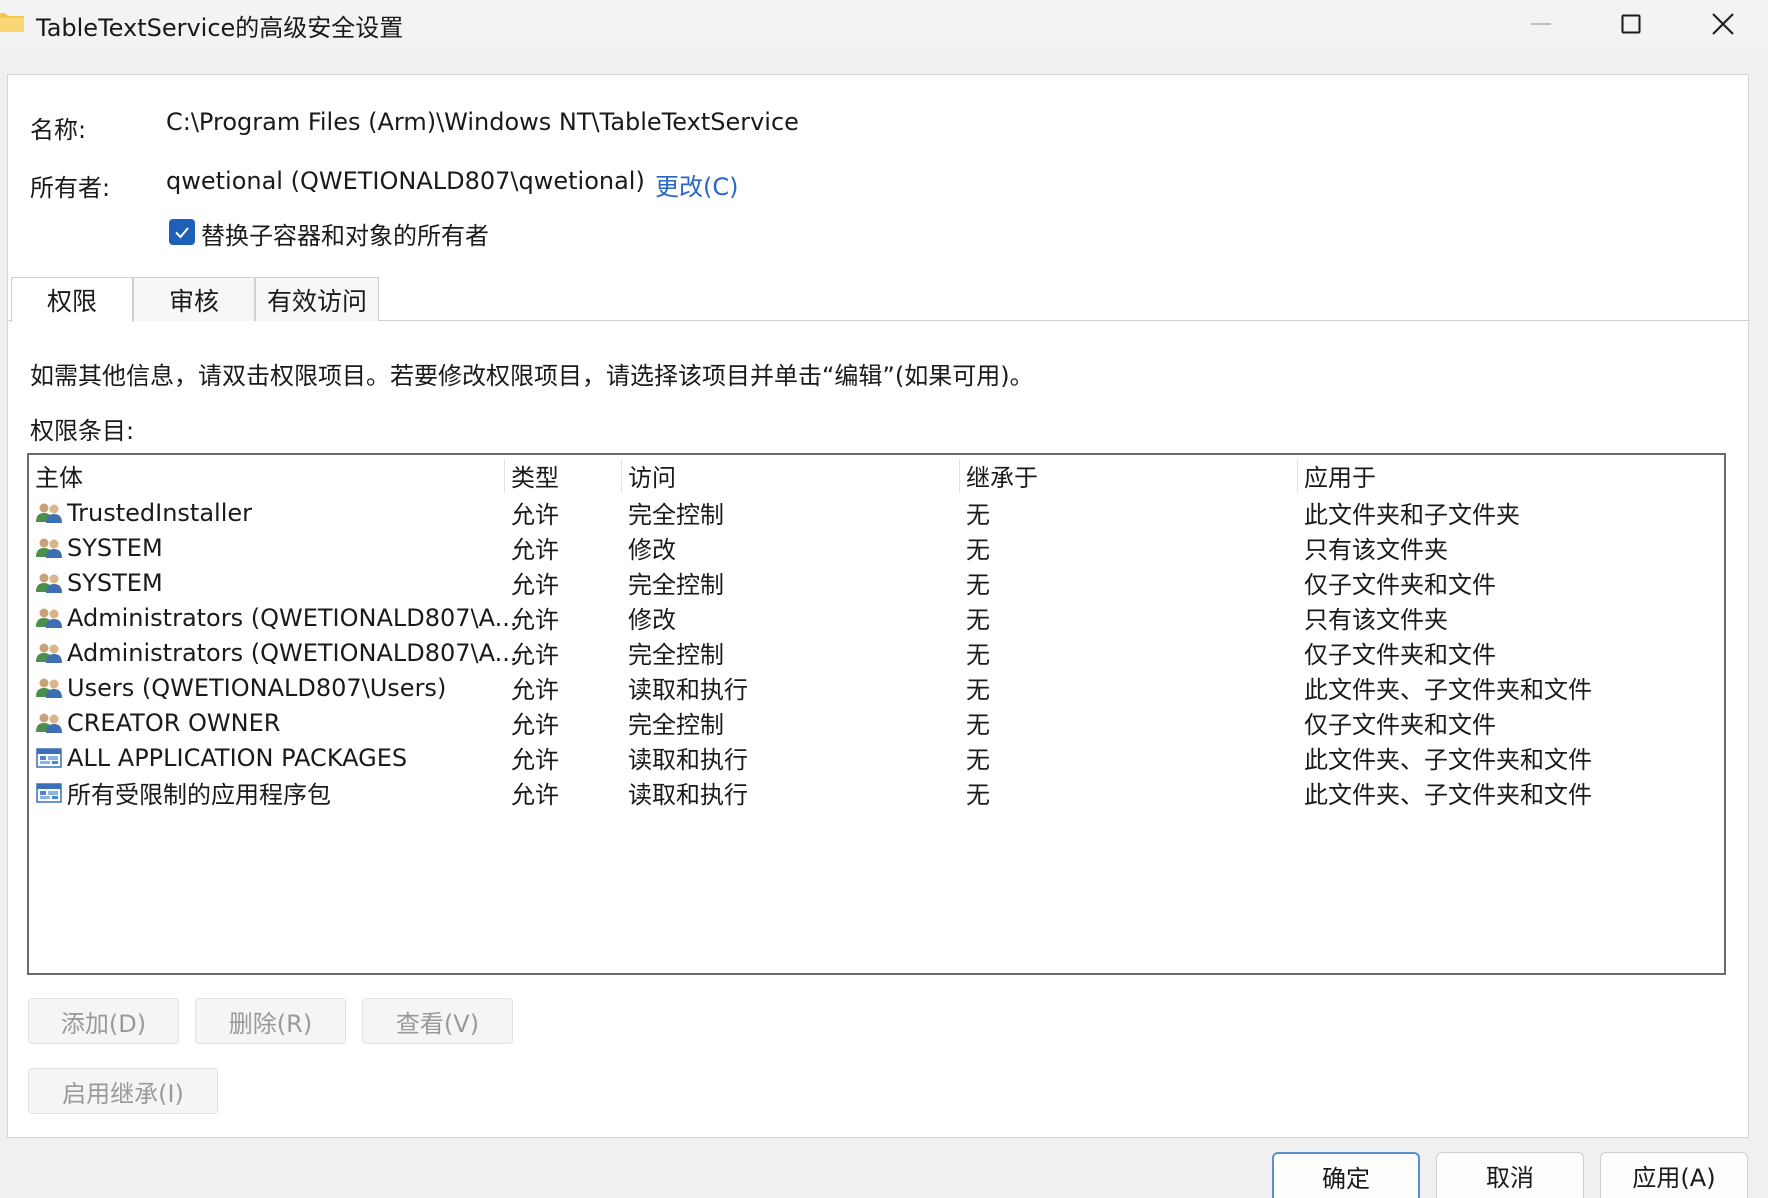 This screenshot has width=1768, height=1198. I want to click on close-button, so click(1723, 24).